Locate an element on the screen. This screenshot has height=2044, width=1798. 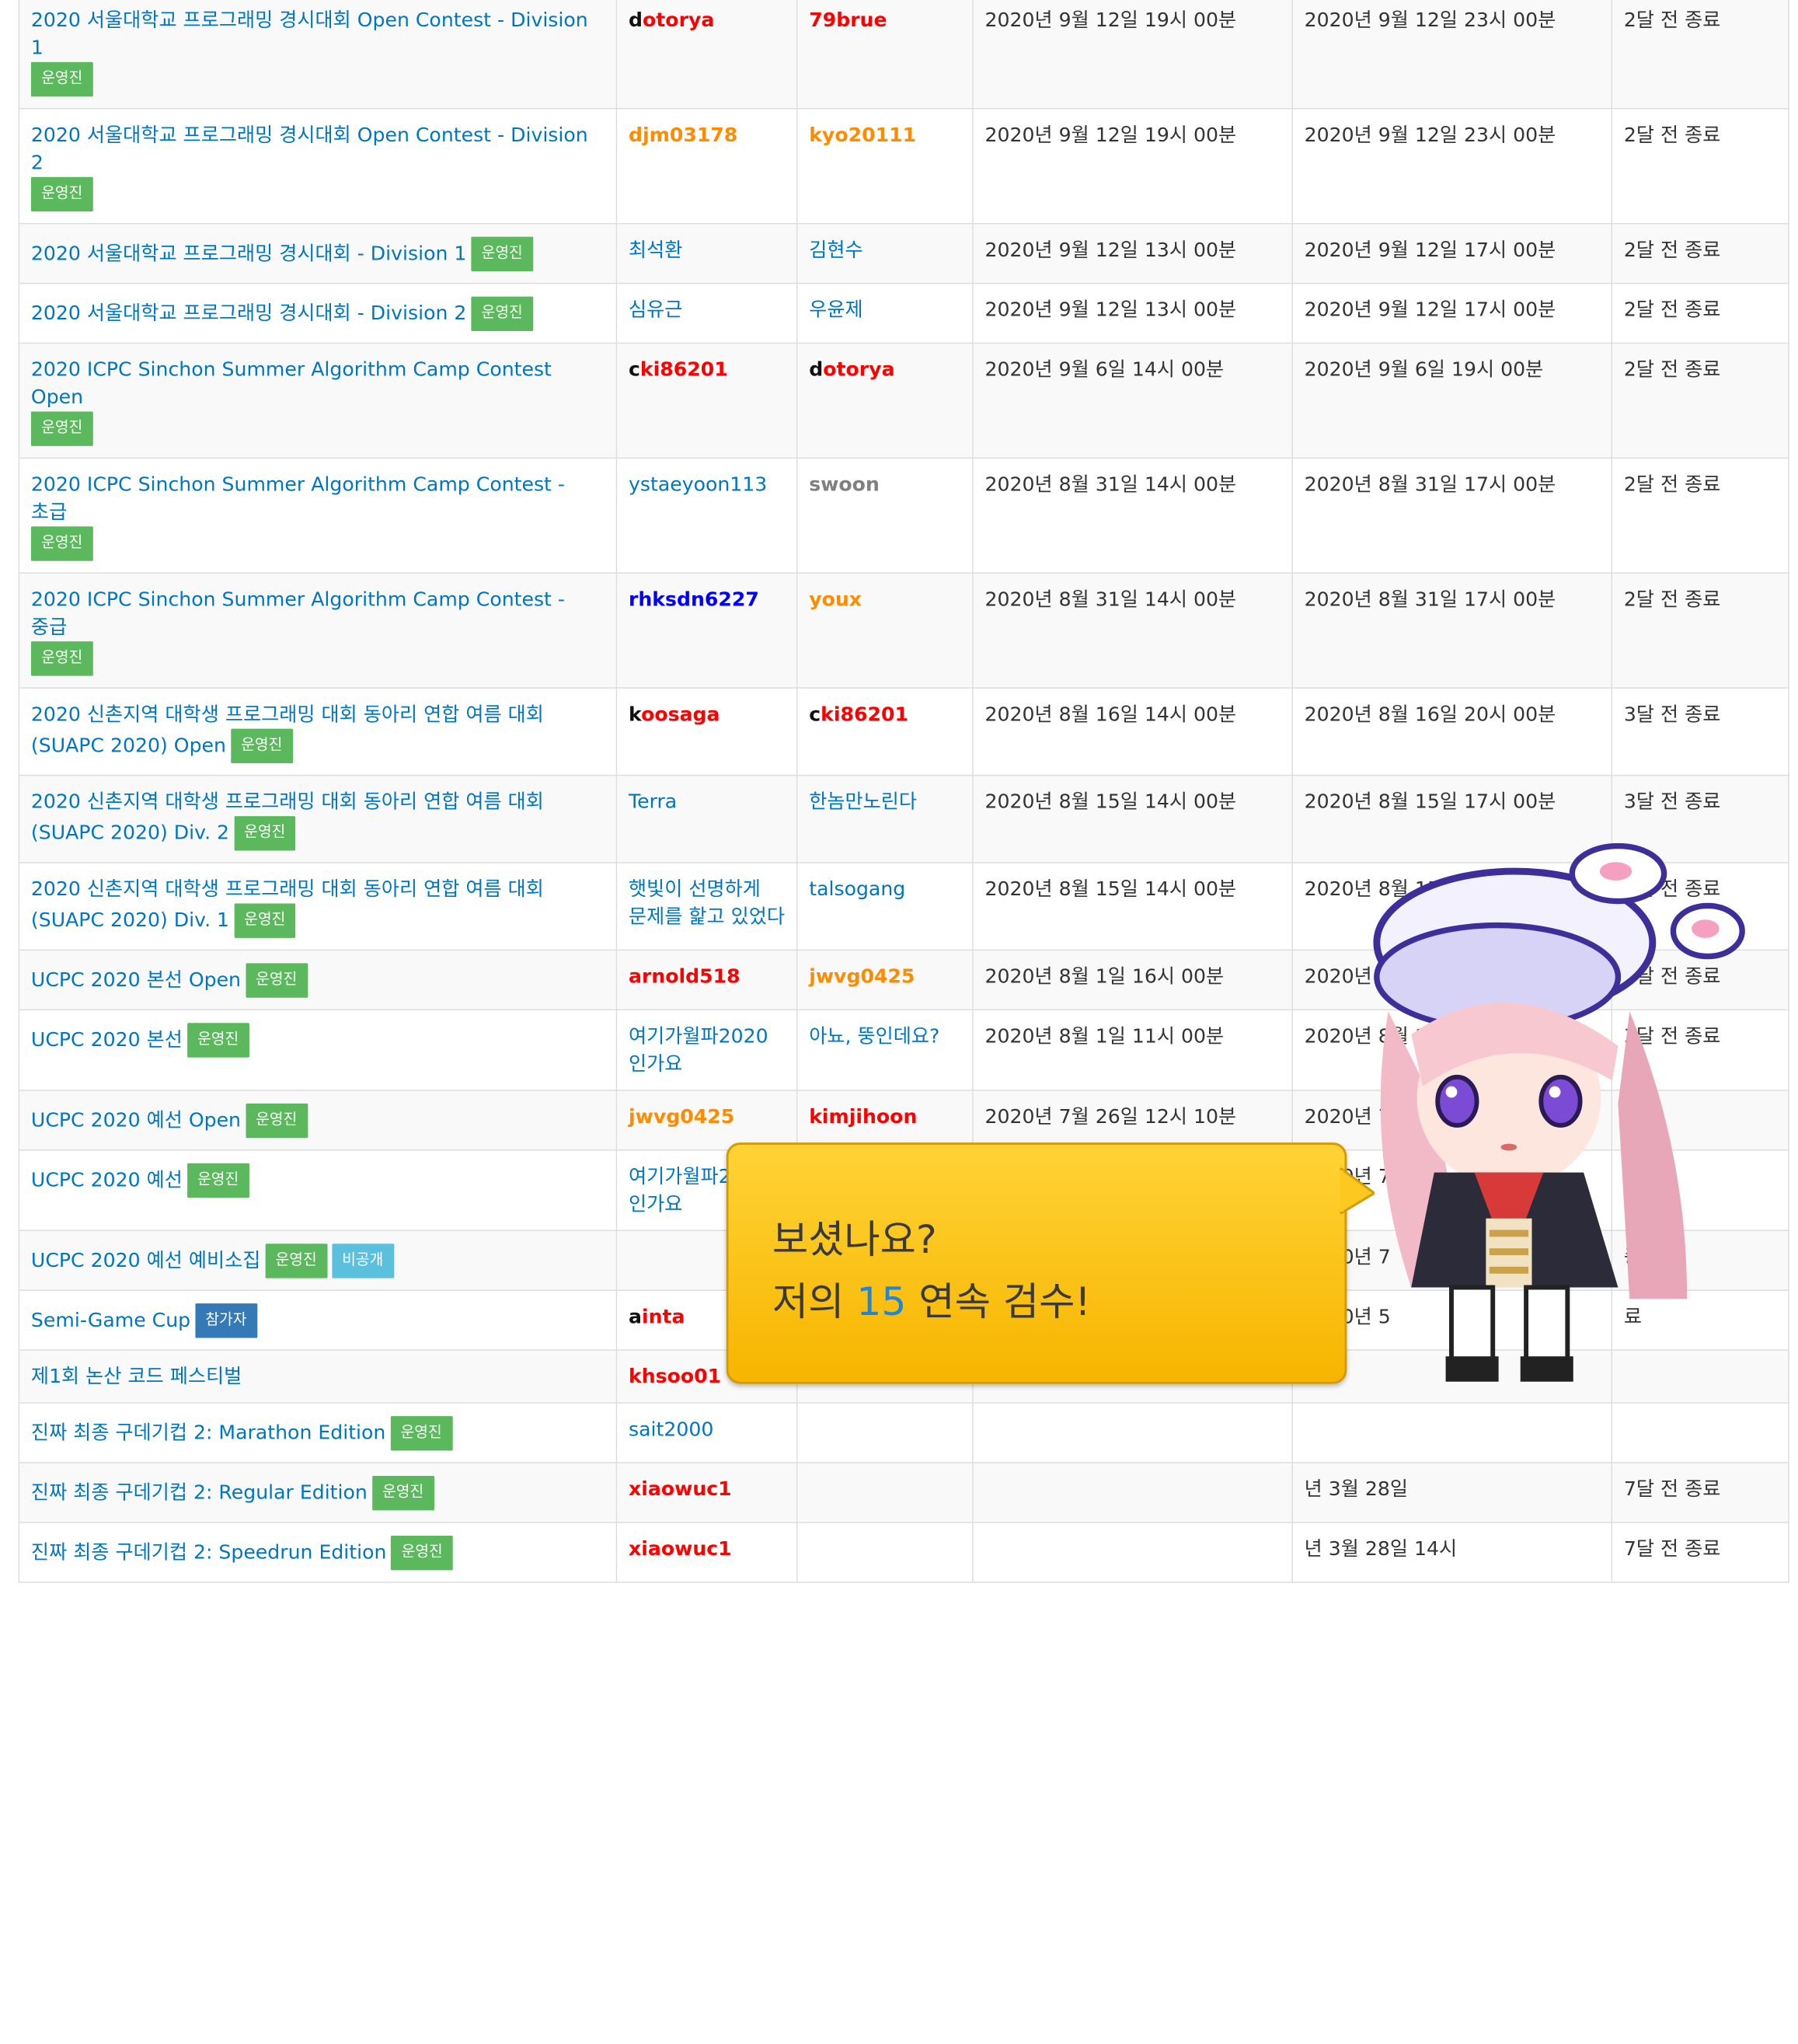
second-place-user-link: dotorya is located at coordinates (851, 370).